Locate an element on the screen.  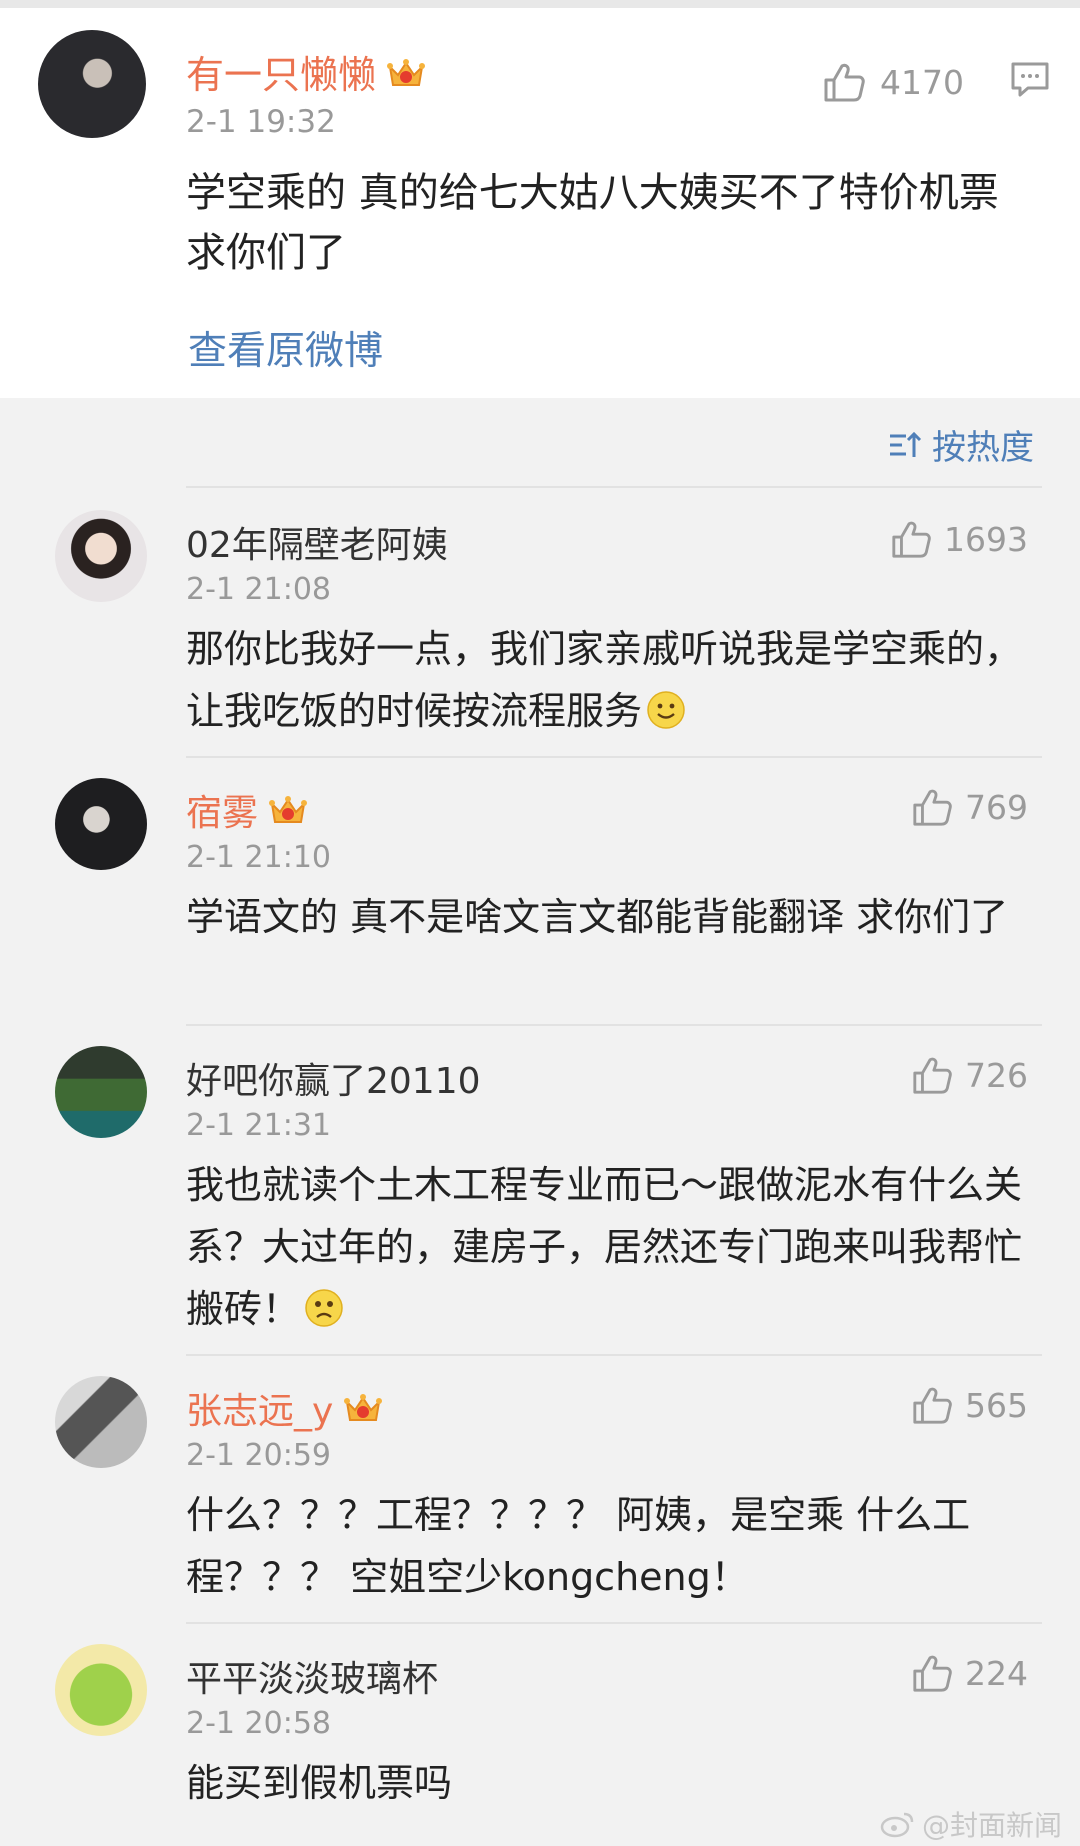
like-count: 1693 is located at coordinates (986, 539).